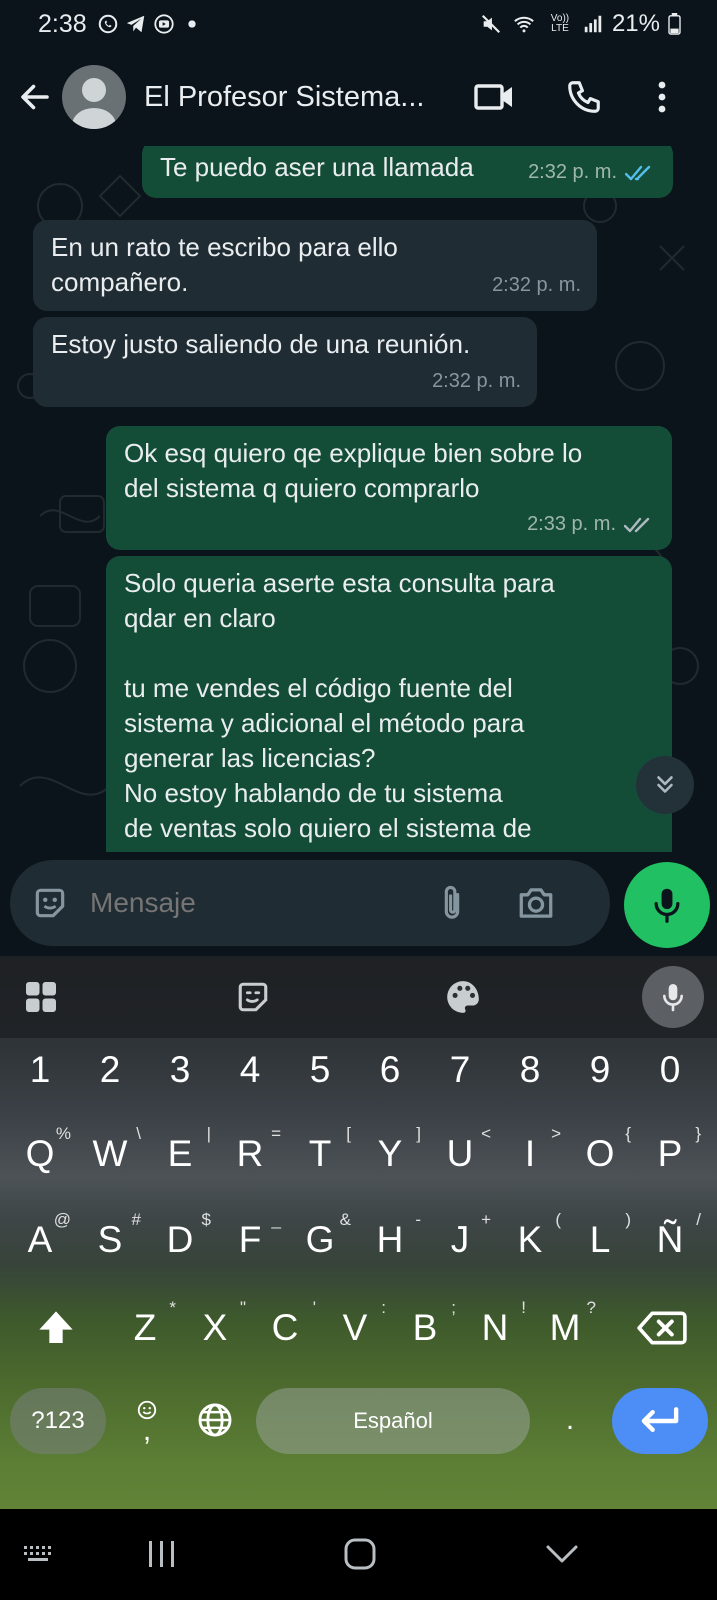 The image size is (717, 1600). Describe the element at coordinates (320, 1070) in the screenshot. I see `key-5: 5` at that location.